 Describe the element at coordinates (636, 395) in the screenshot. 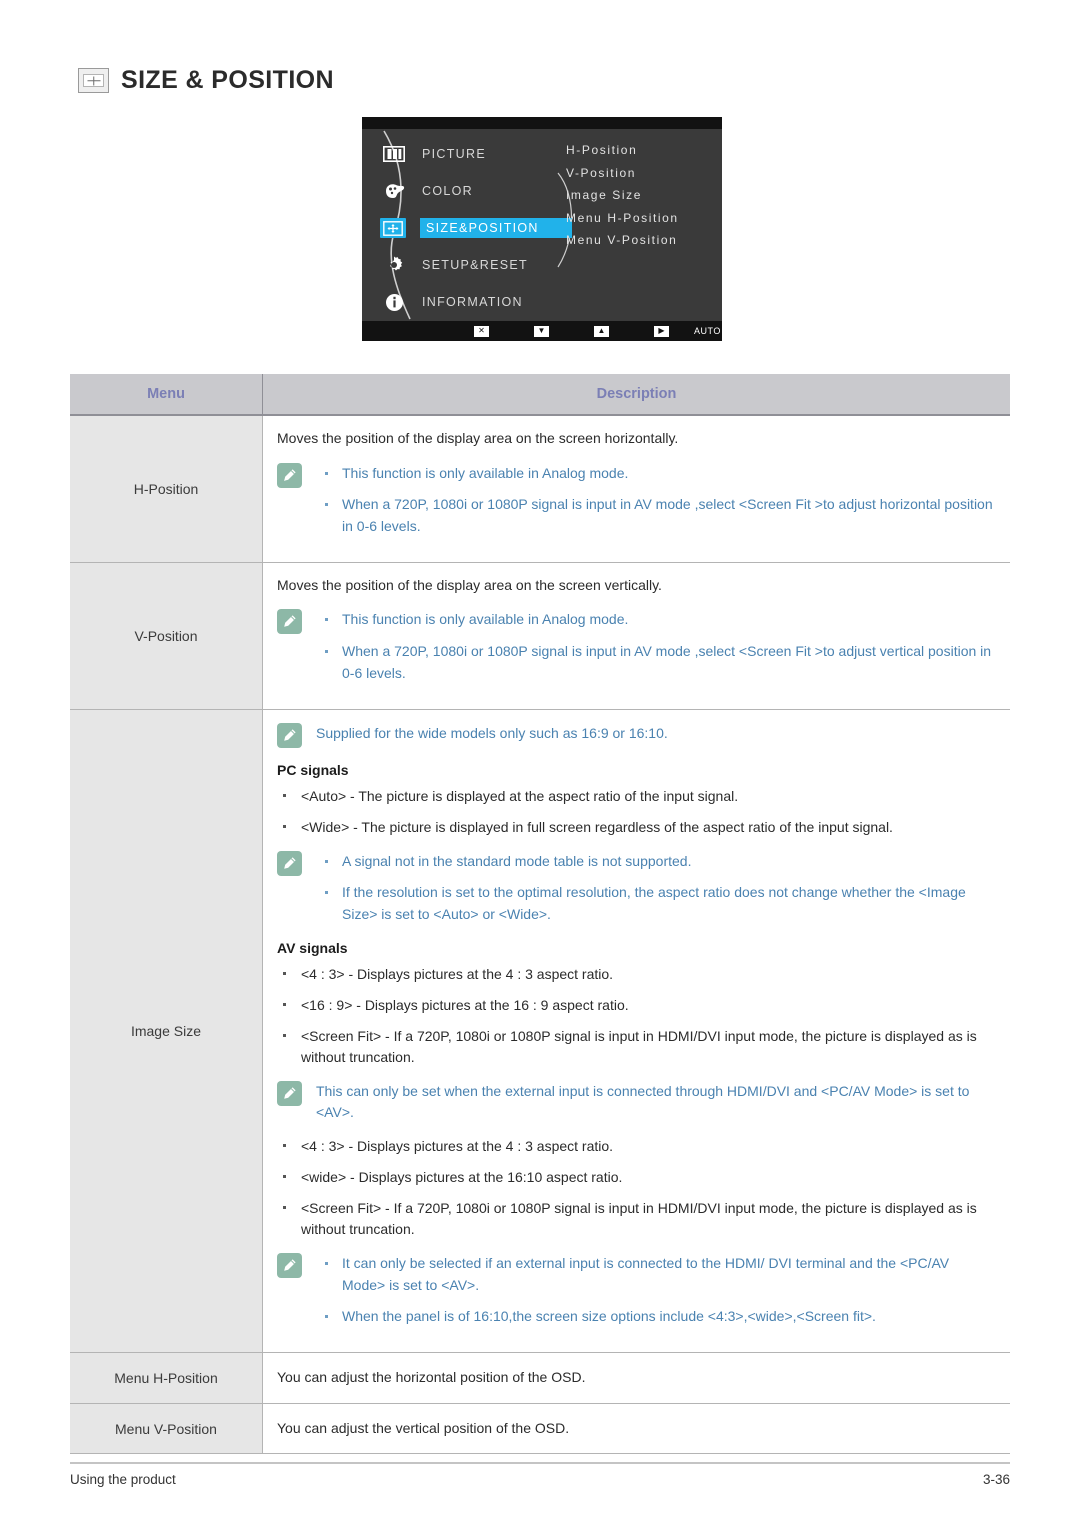

I see `column-header-description: Description` at that location.